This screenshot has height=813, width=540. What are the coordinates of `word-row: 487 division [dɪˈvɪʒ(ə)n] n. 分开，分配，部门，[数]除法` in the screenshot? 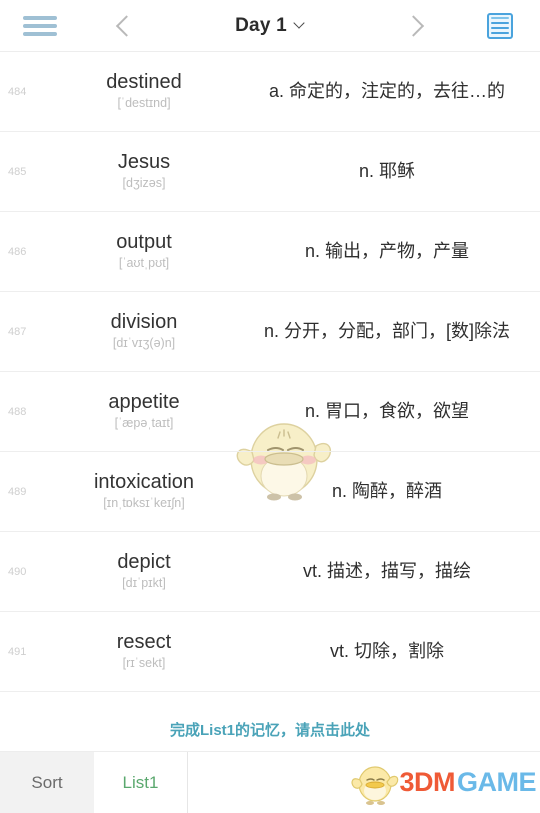 It's located at (270, 332).